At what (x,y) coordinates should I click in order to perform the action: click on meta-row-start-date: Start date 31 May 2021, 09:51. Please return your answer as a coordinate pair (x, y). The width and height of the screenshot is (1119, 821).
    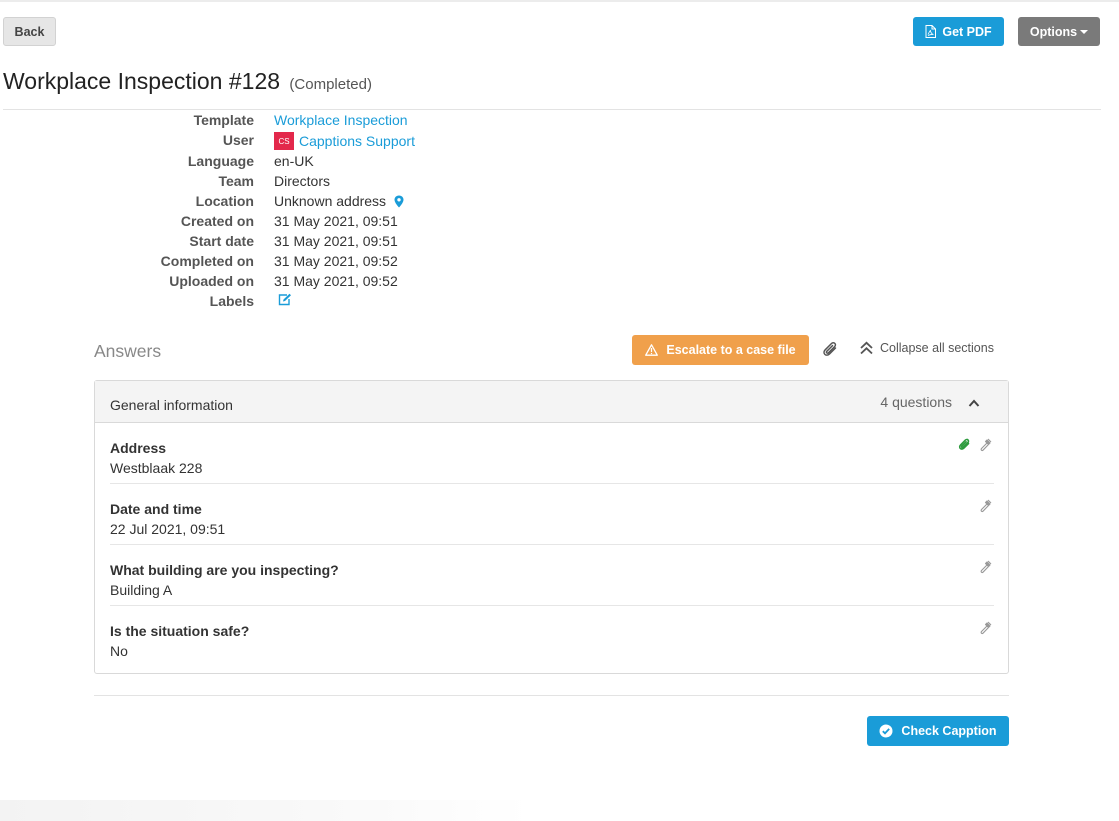
    Looking at the image, I should click on (350, 243).